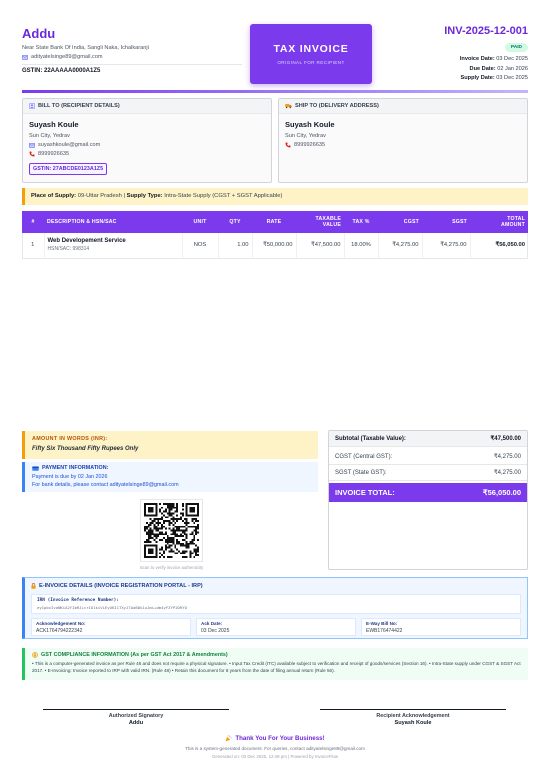 The width and height of the screenshot is (550, 782). Describe the element at coordinates (200, 222) in the screenshot. I see `col-unit: UNIT` at that location.